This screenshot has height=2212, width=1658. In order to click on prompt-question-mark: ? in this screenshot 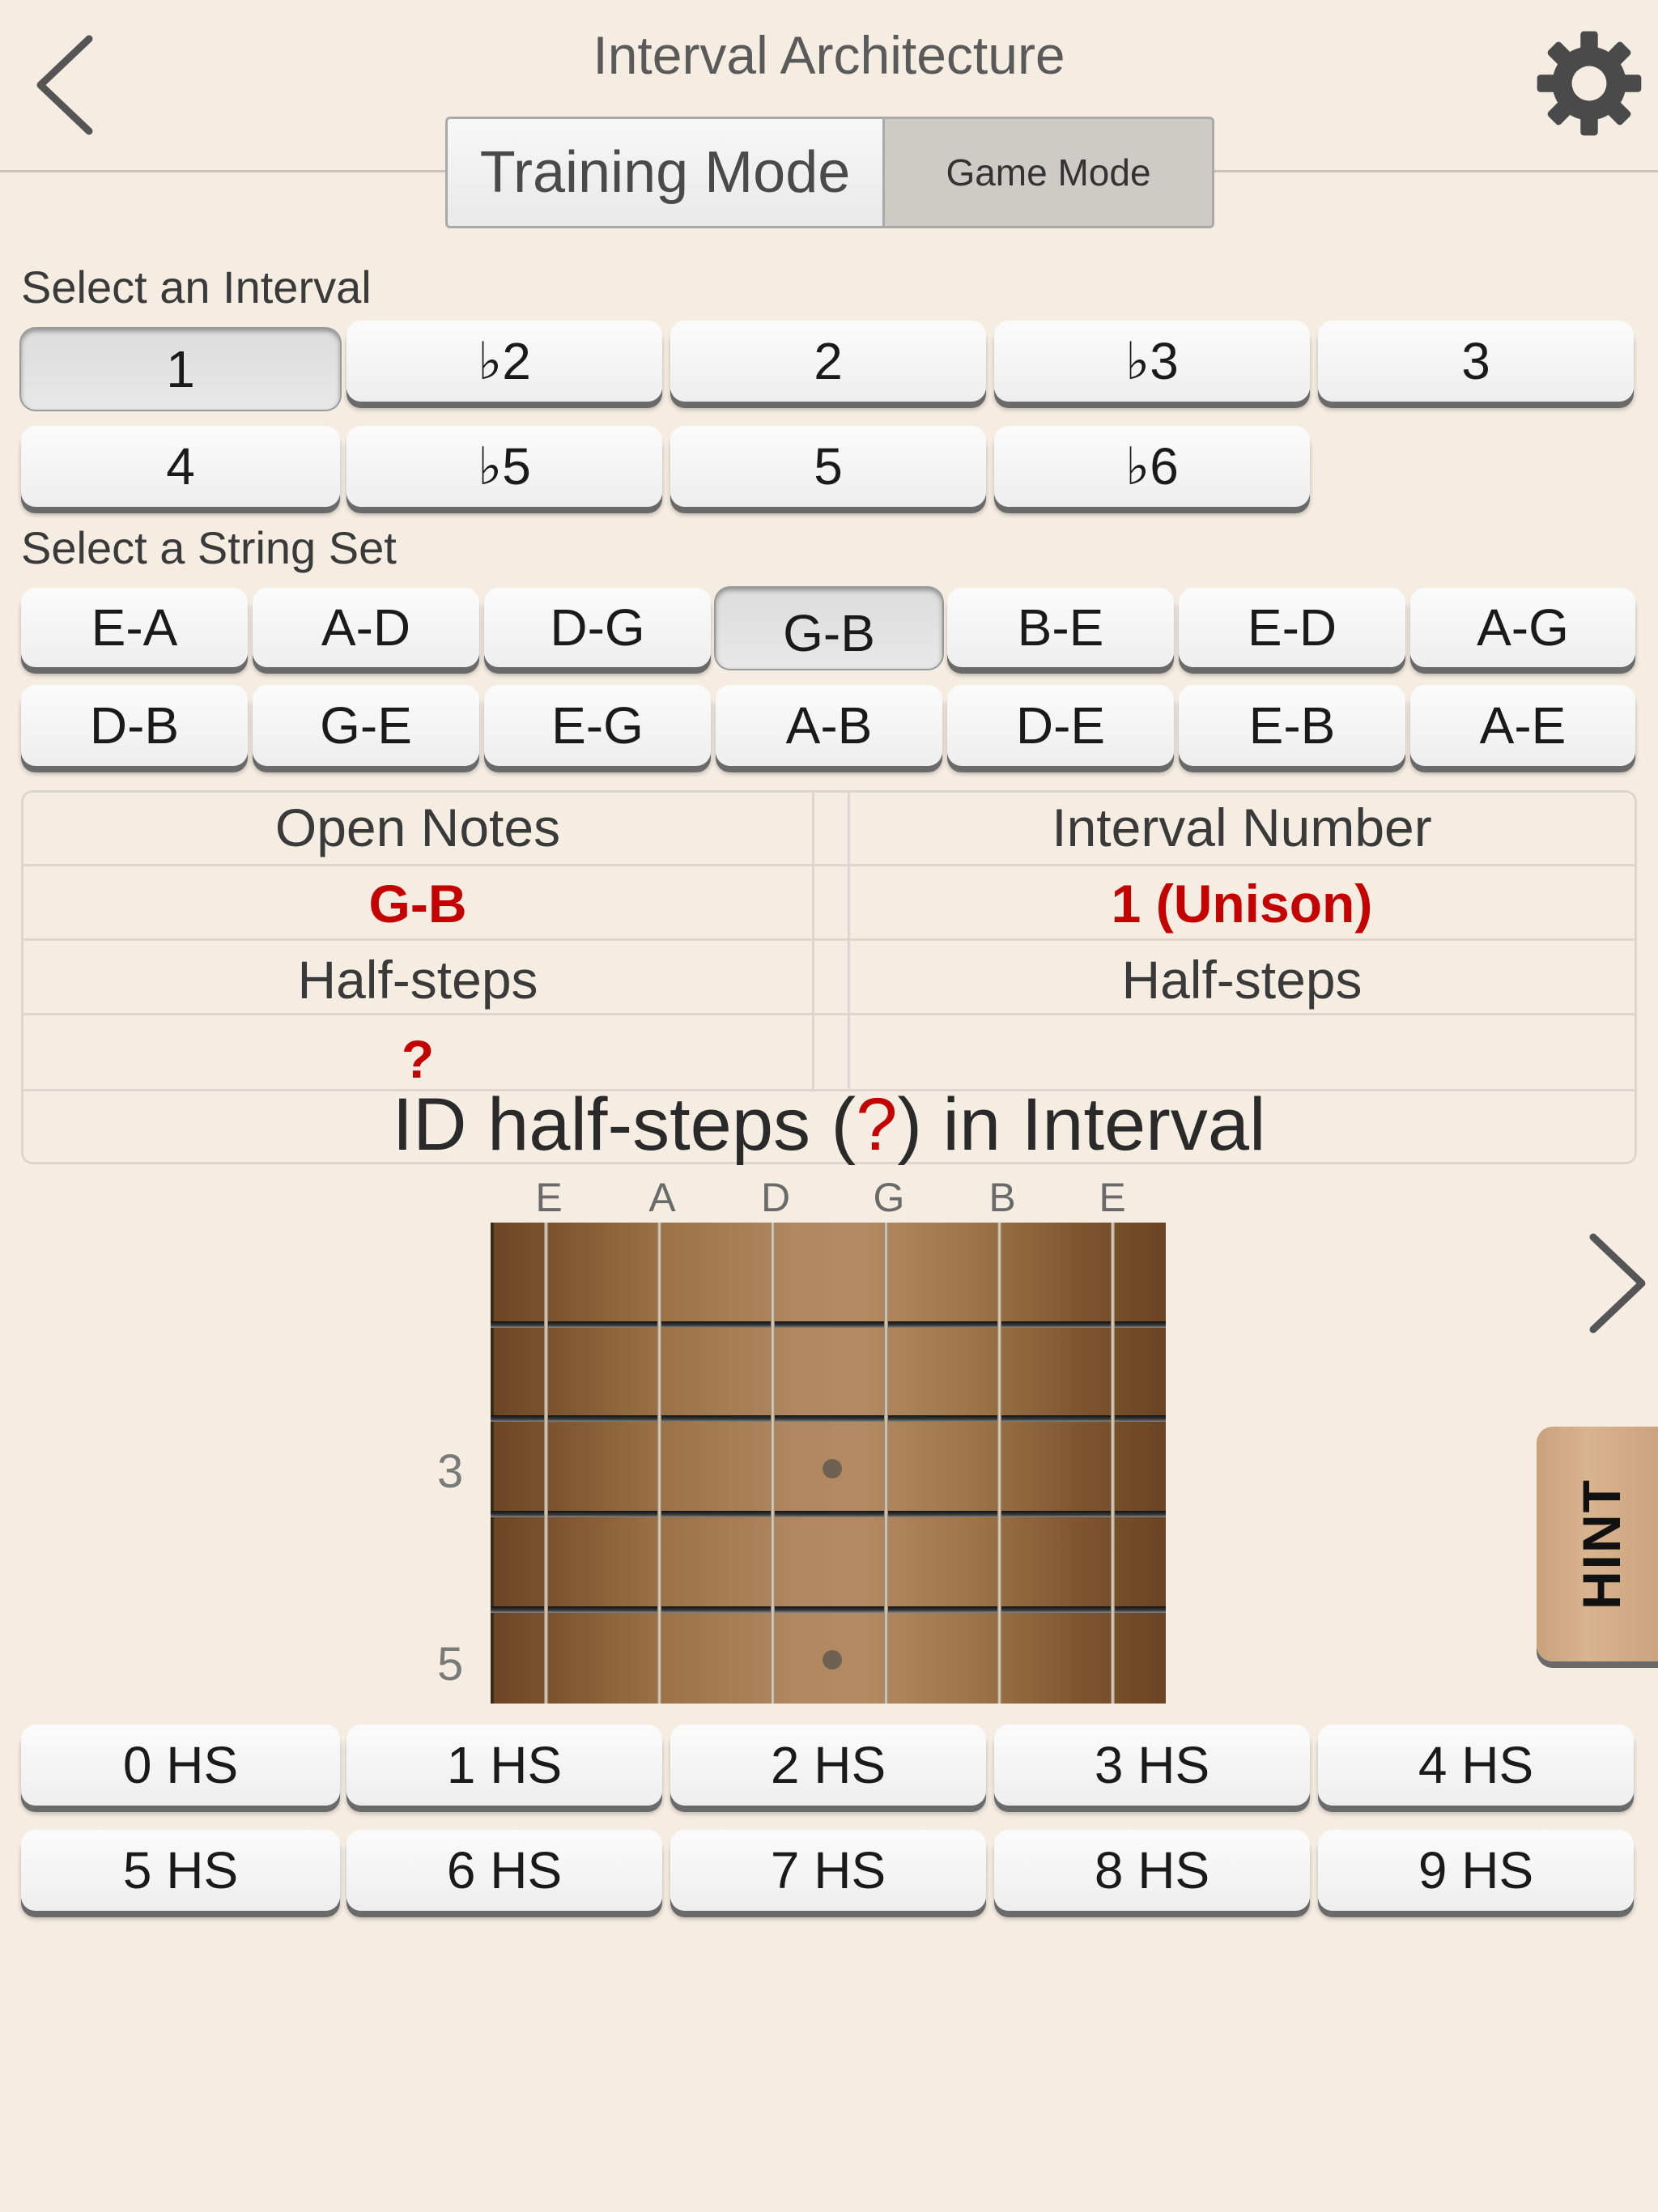, I will do `click(877, 1124)`.